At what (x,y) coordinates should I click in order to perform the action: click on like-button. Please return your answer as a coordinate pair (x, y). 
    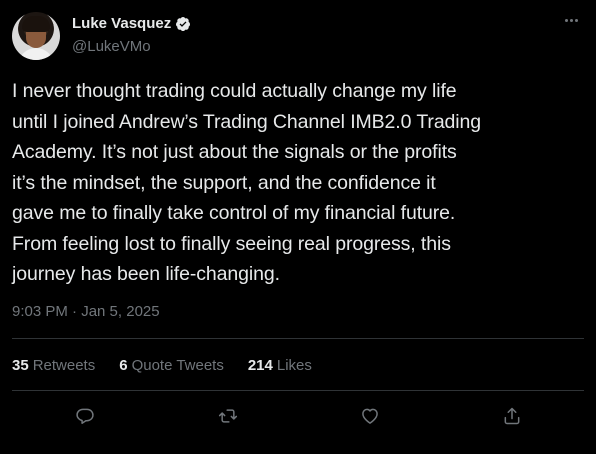
    Looking at the image, I should click on (370, 416).